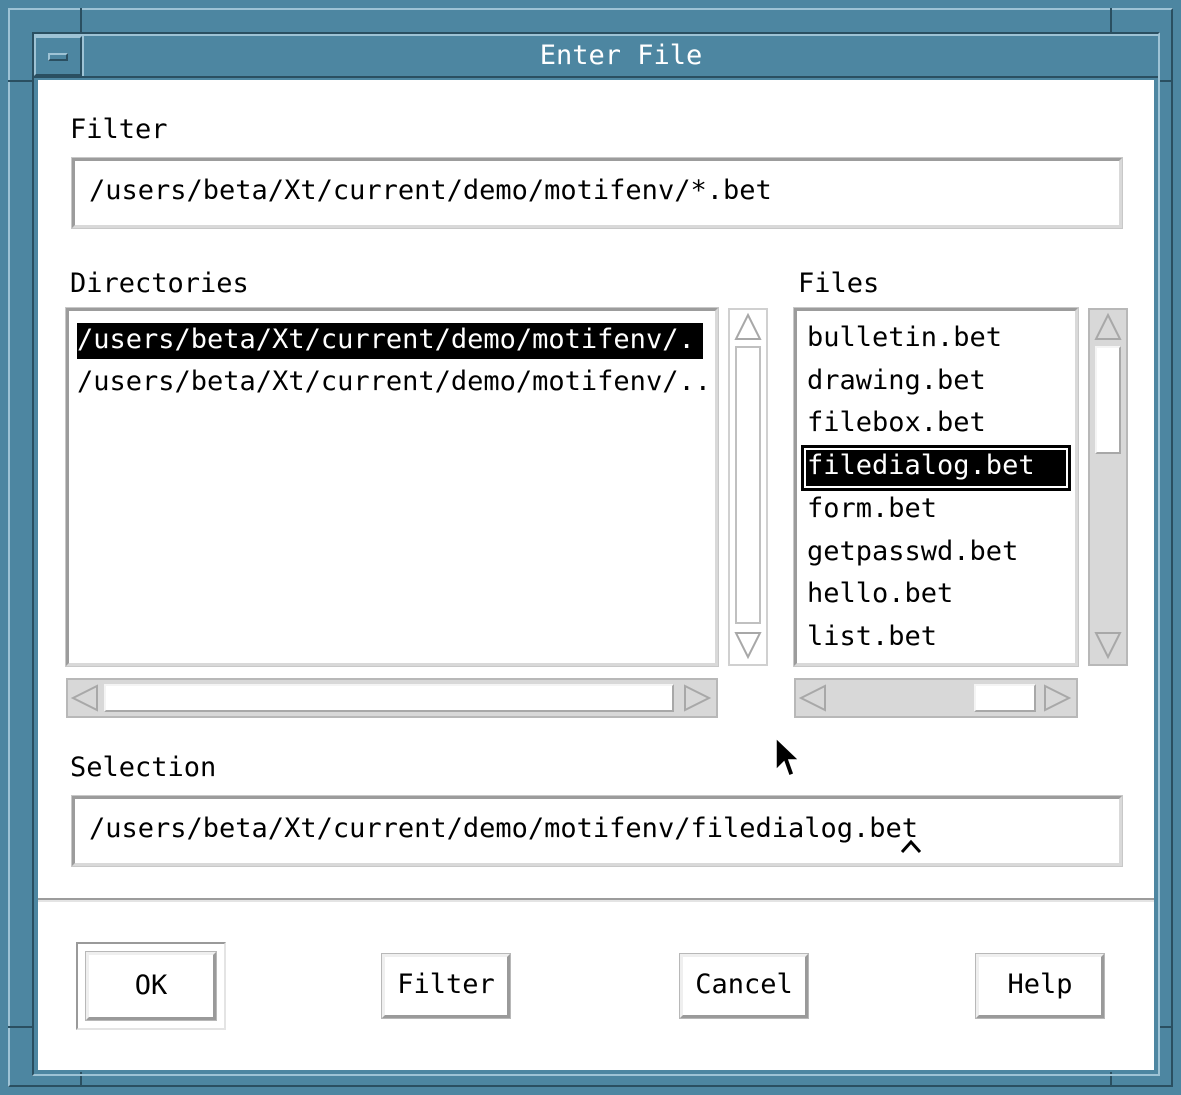 The image size is (1181, 1095). Describe the element at coordinates (81, 21) in the screenshot. I see `resize-handle-top-left` at that location.